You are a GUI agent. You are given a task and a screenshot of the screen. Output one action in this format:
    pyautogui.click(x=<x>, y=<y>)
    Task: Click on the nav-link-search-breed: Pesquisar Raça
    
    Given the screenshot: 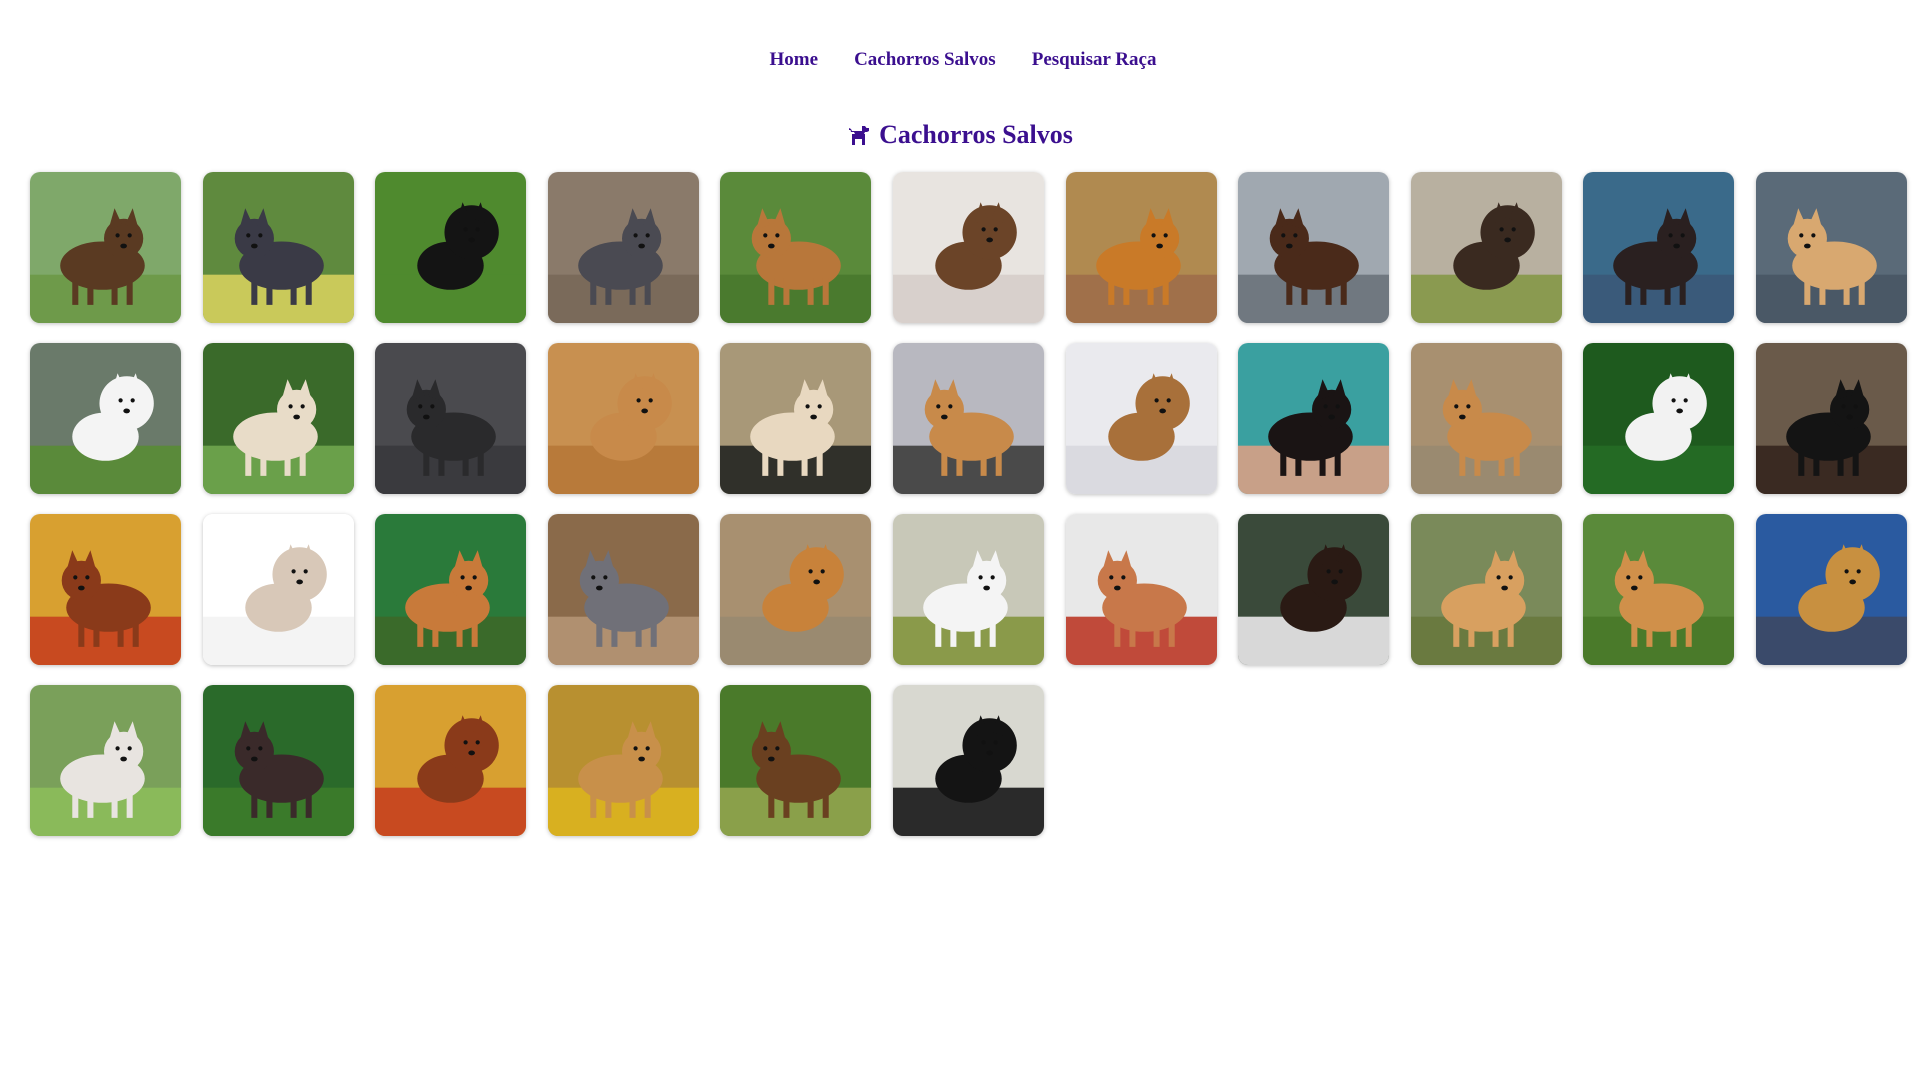 What is the action you would take?
    pyautogui.click(x=1091, y=60)
    